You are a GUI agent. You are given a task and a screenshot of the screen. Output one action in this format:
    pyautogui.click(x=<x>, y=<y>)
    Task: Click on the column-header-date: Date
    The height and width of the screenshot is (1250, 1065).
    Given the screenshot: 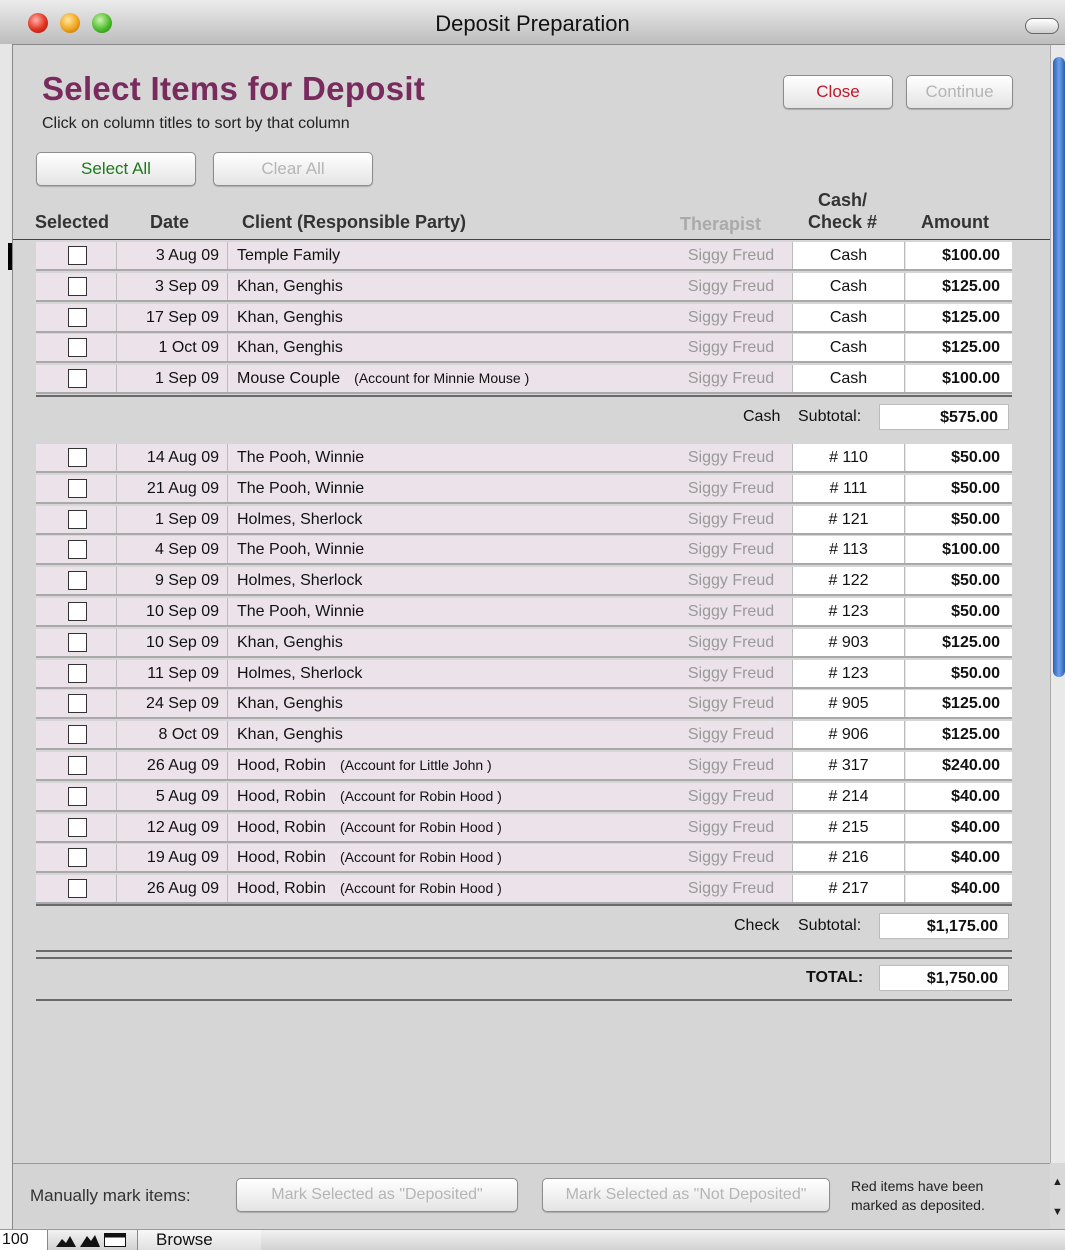 What is the action you would take?
    pyautogui.click(x=169, y=222)
    